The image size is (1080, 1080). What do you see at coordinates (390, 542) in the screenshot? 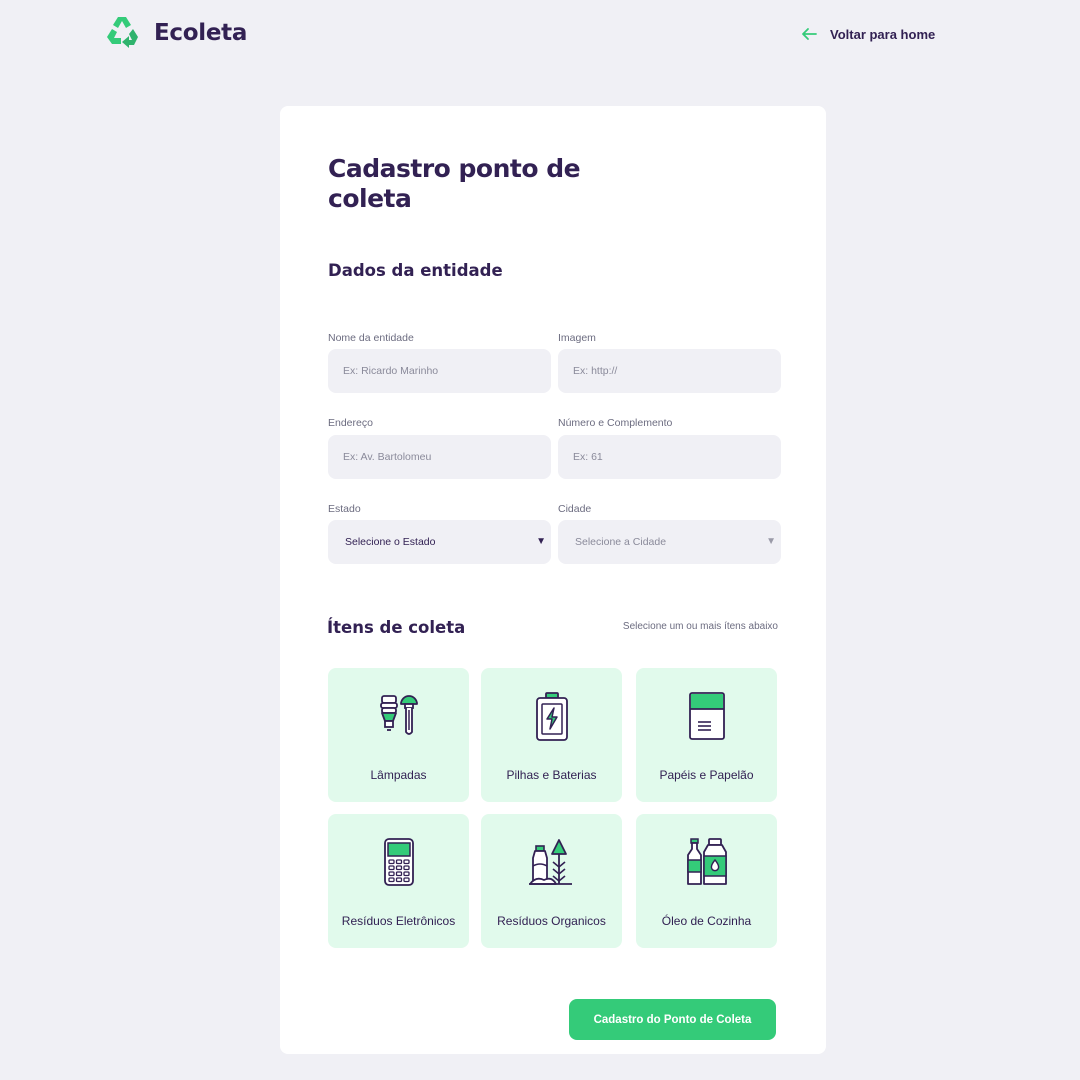
I see `state-select-value: Selecione o Estado` at bounding box center [390, 542].